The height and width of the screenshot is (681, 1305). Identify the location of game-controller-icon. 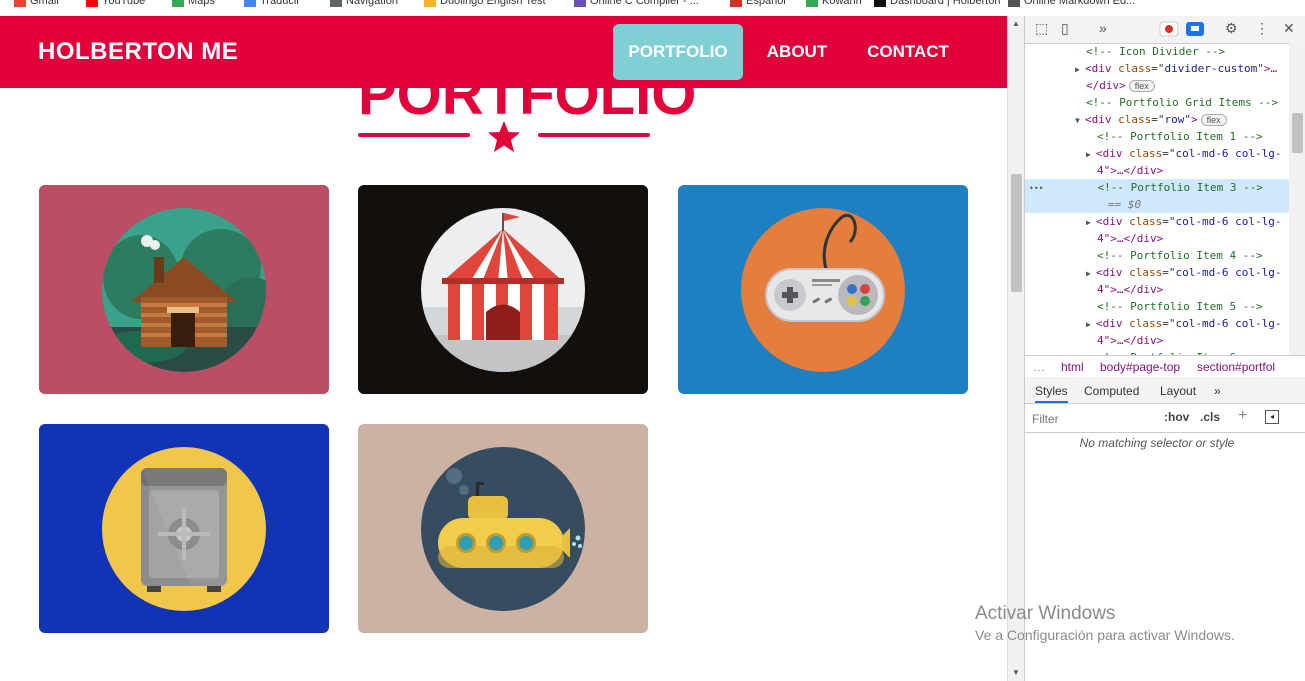
(823, 290).